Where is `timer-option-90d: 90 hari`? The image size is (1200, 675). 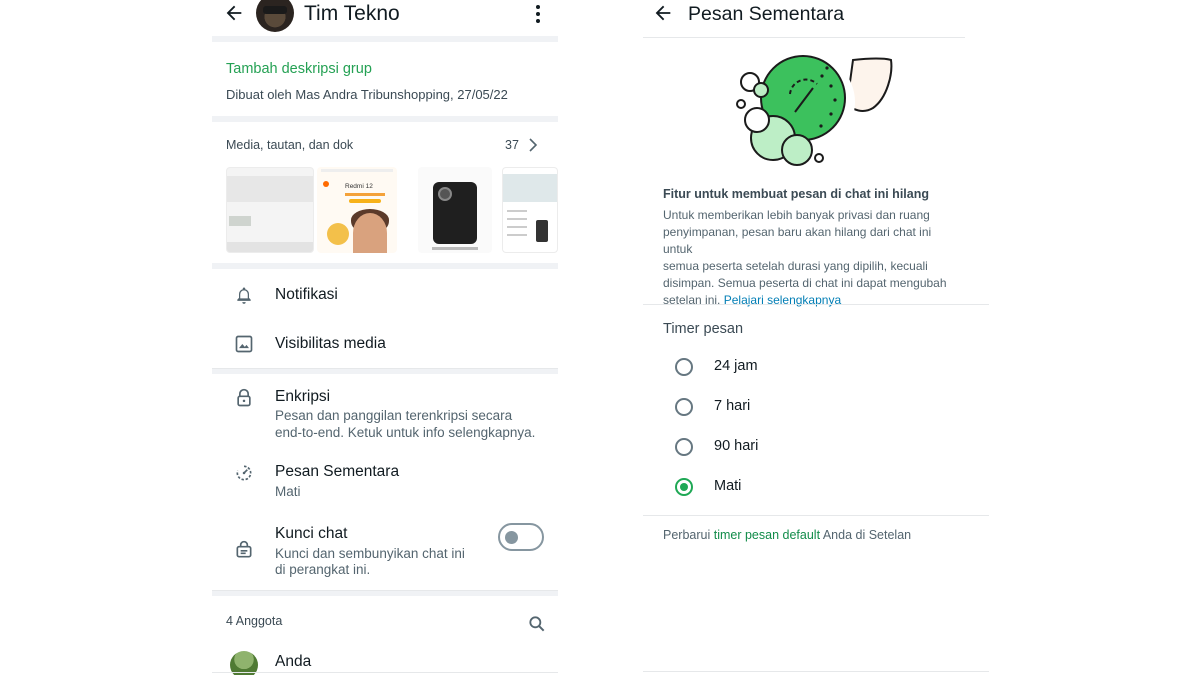
timer-option-90d: 90 hari is located at coordinates (816, 448).